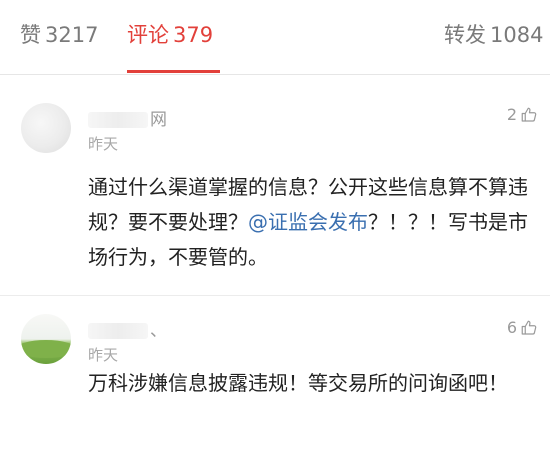 This screenshot has width=550, height=450. Describe the element at coordinates (465, 35) in the screenshot. I see `tab-reposts-label: 转发` at that location.